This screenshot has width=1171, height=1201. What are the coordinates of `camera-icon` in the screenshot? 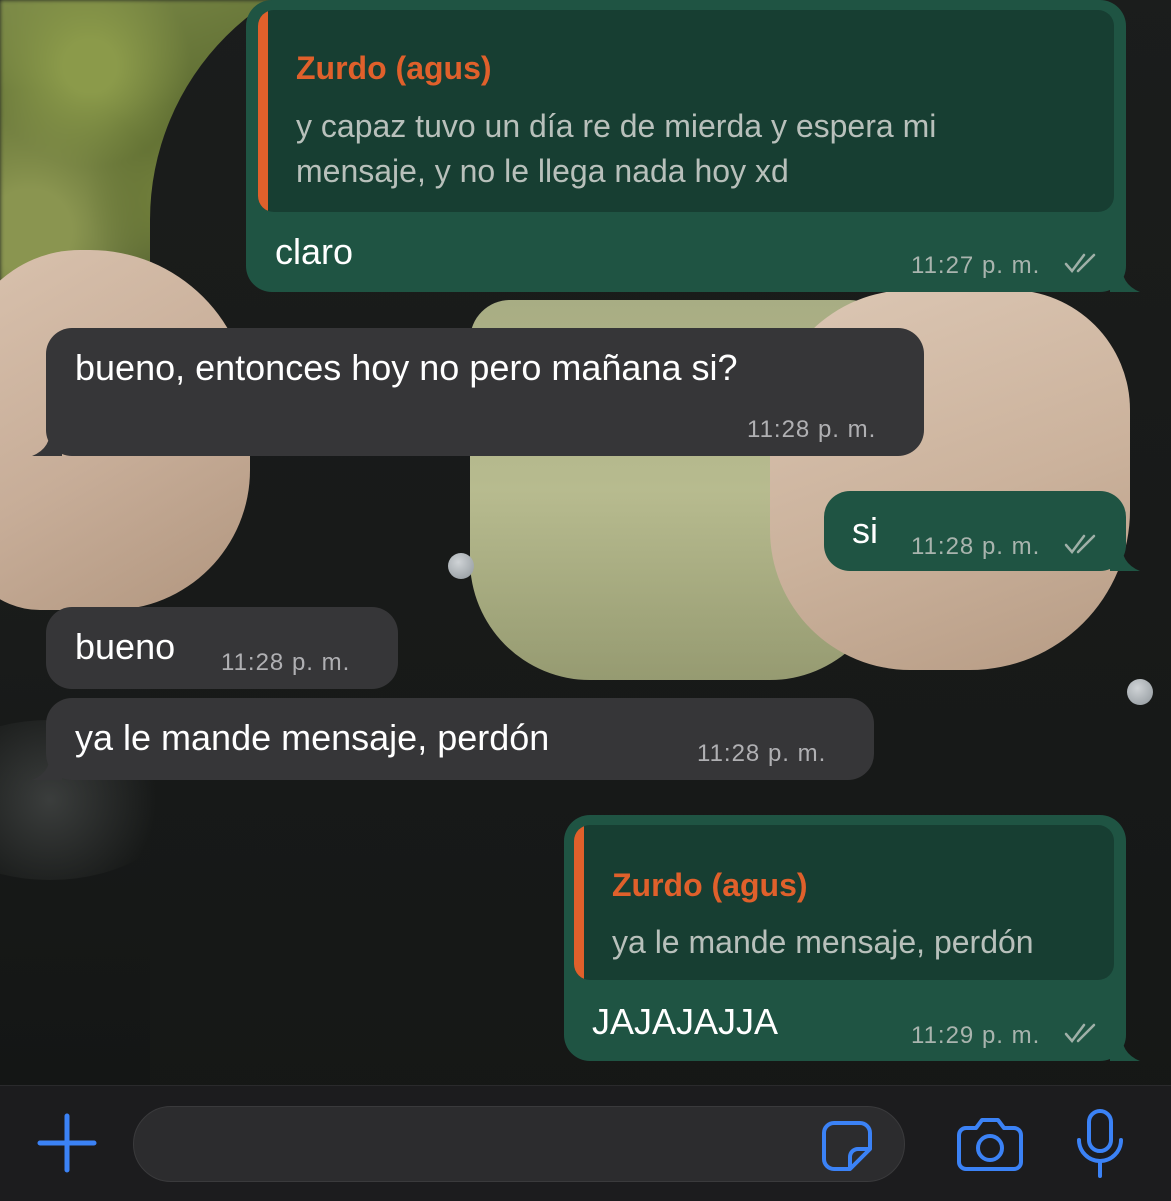 It's located at (990, 1144).